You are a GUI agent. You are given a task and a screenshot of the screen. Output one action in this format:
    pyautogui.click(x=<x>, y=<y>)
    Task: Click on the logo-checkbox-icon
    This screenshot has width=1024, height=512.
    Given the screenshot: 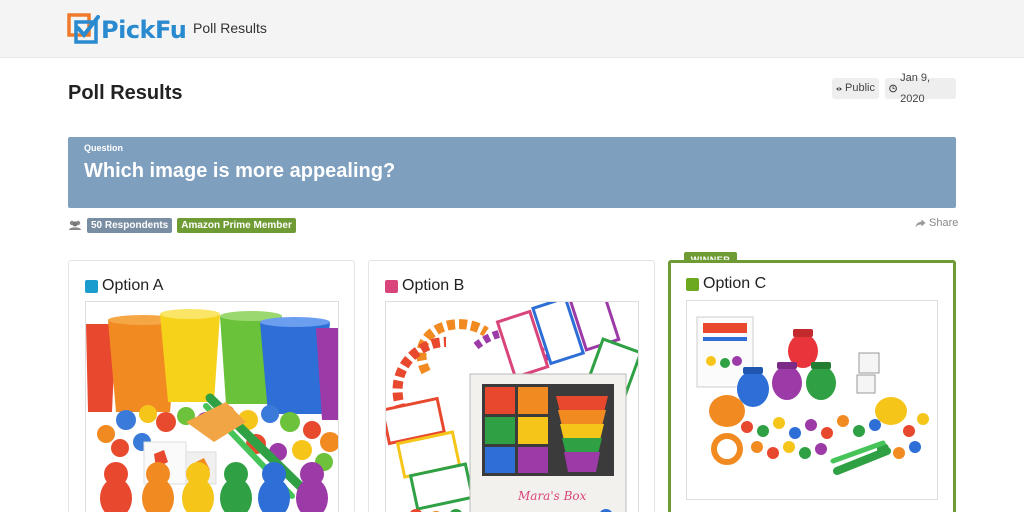 What is the action you would take?
    pyautogui.click(x=83, y=28)
    